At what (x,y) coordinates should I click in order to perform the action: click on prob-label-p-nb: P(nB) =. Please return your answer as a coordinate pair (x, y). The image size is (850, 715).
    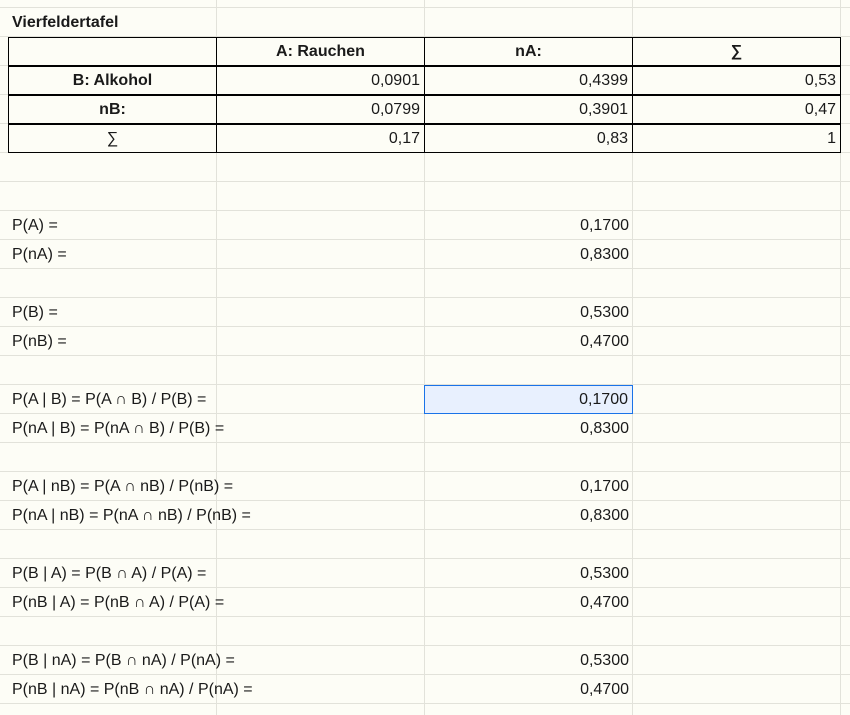
    Looking at the image, I should click on (216, 341).